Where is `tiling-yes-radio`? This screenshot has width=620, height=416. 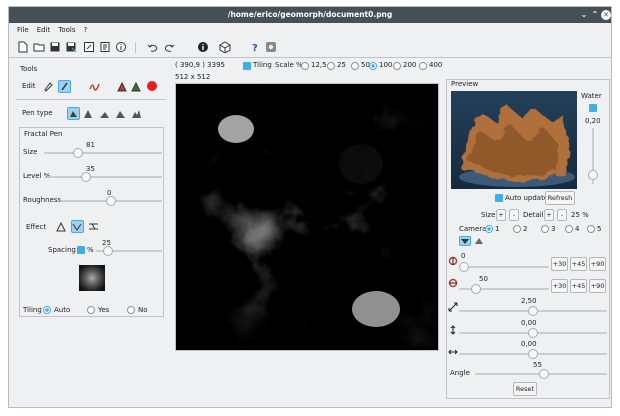
tiling-yes-radio is located at coordinates (91, 310).